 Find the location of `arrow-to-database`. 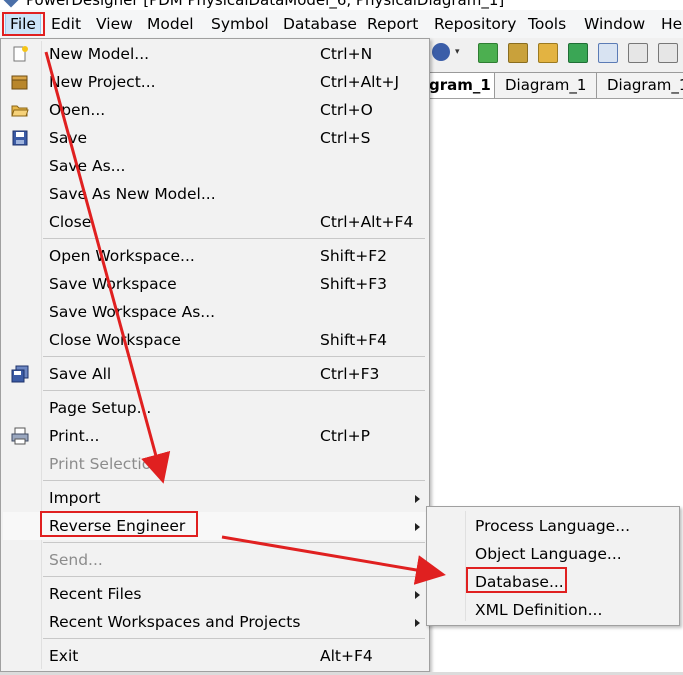

arrow-to-database is located at coordinates (333, 560).